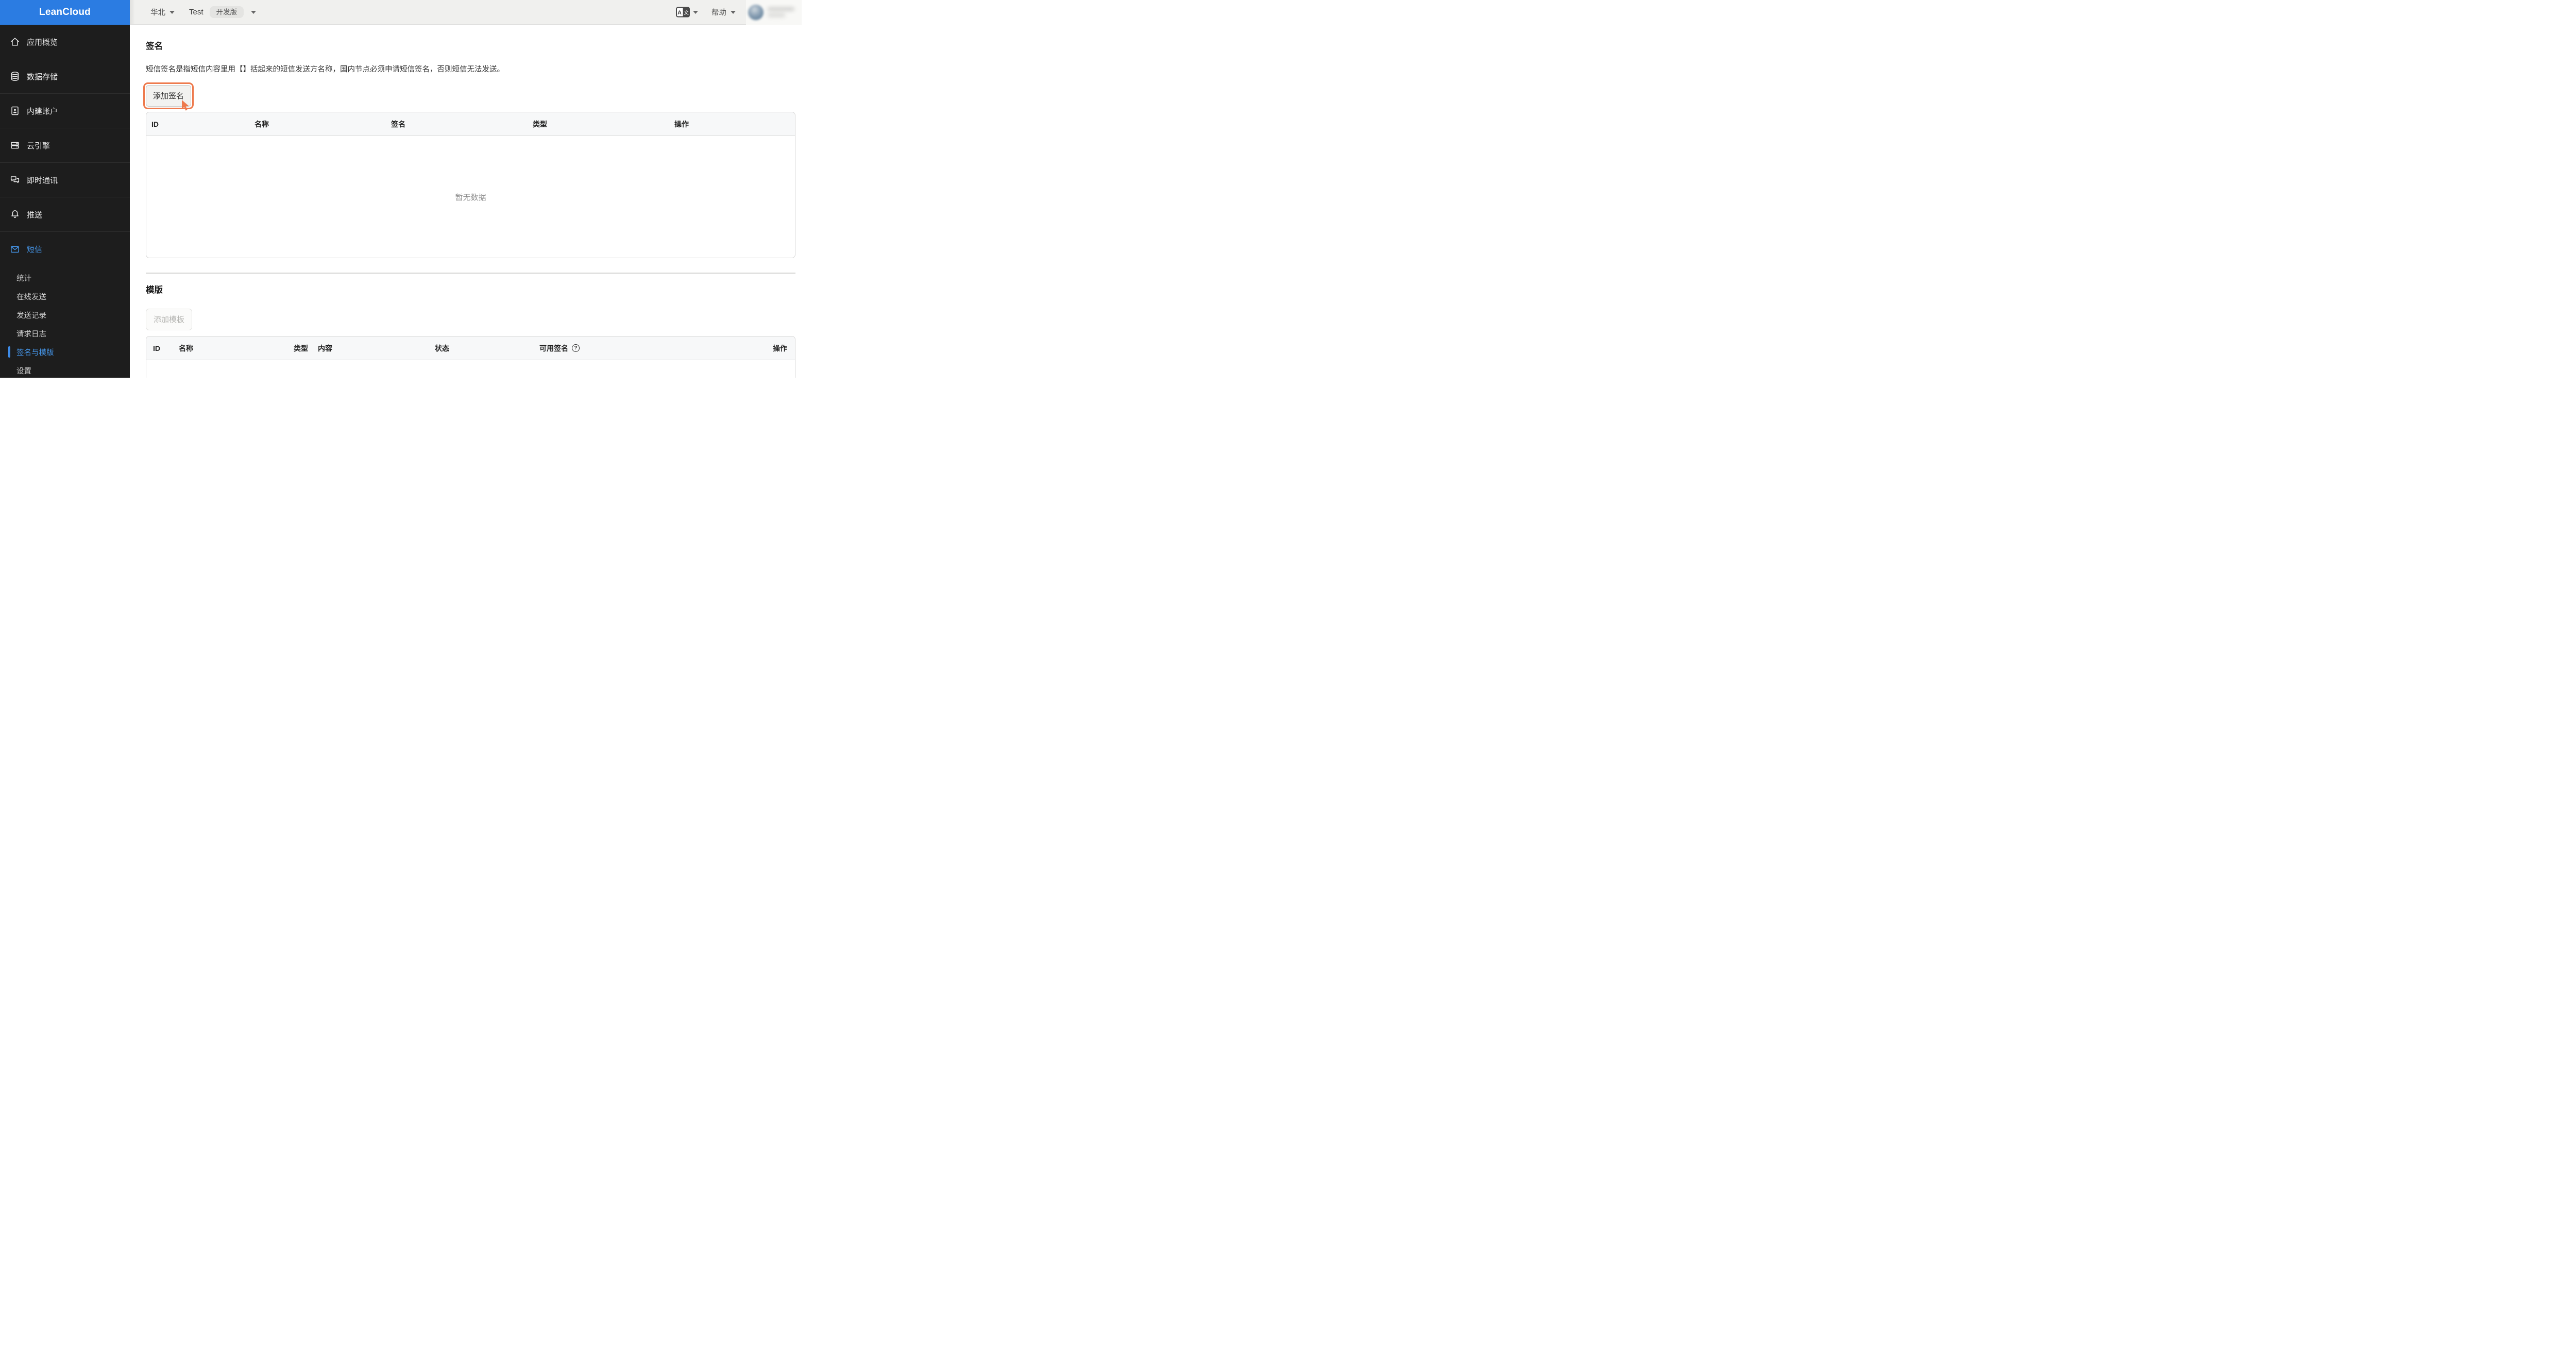 The height and width of the screenshot is (1348, 2576). Describe the element at coordinates (185, 105) in the screenshot. I see `cursor-icon` at that location.